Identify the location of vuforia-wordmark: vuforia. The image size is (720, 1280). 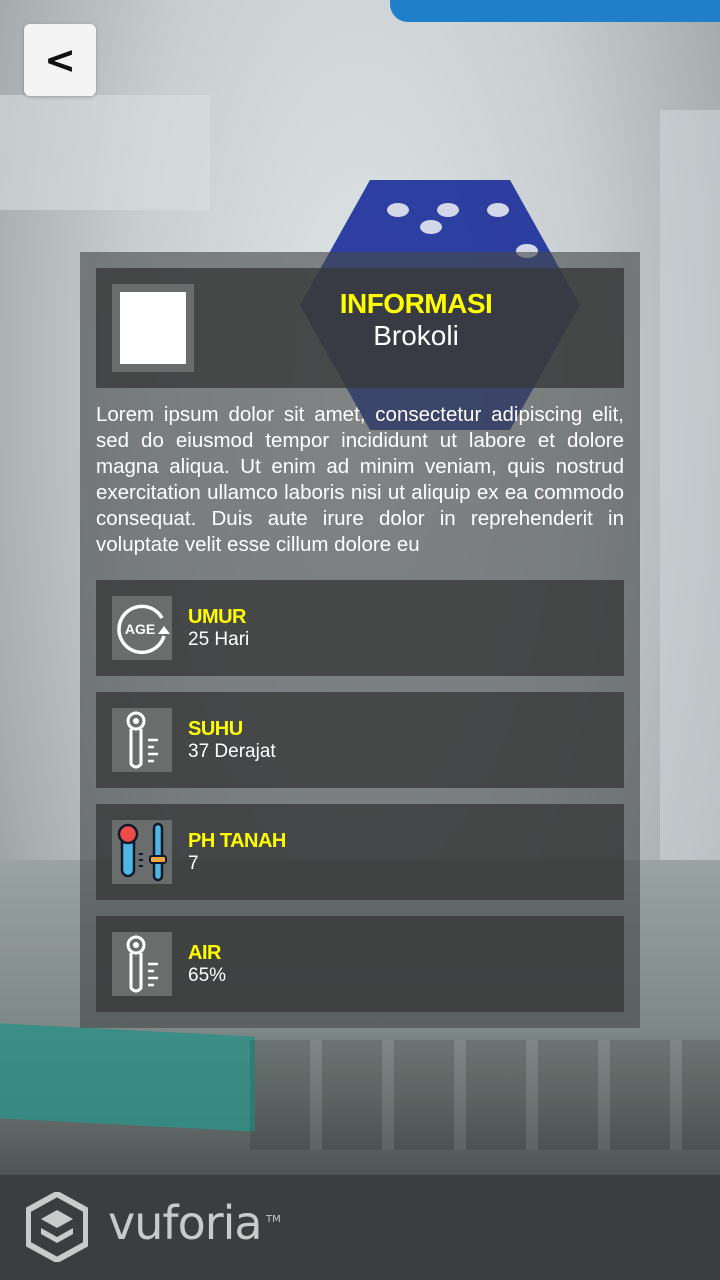
(185, 1223).